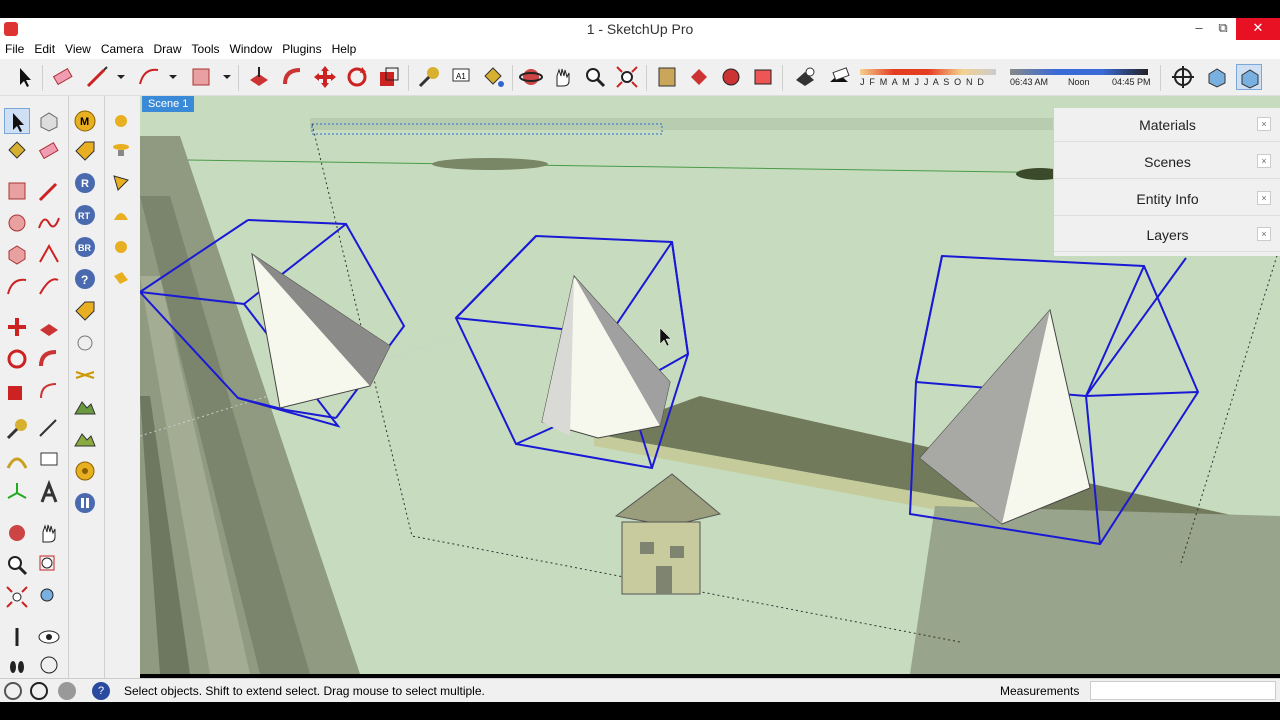 This screenshot has width=1280, height=720. What do you see at coordinates (49, 327) in the screenshot?
I see `push-pull-icon` at bounding box center [49, 327].